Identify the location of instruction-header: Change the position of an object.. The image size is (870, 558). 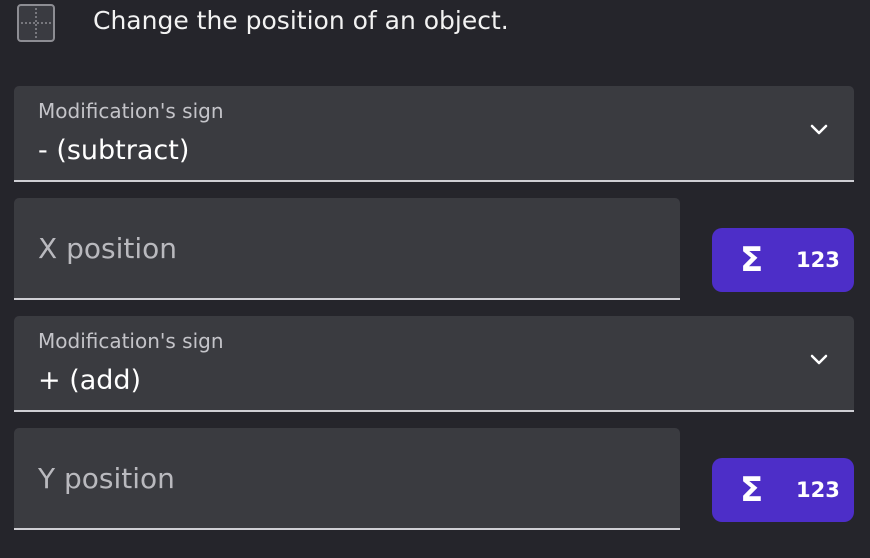
(435, 30).